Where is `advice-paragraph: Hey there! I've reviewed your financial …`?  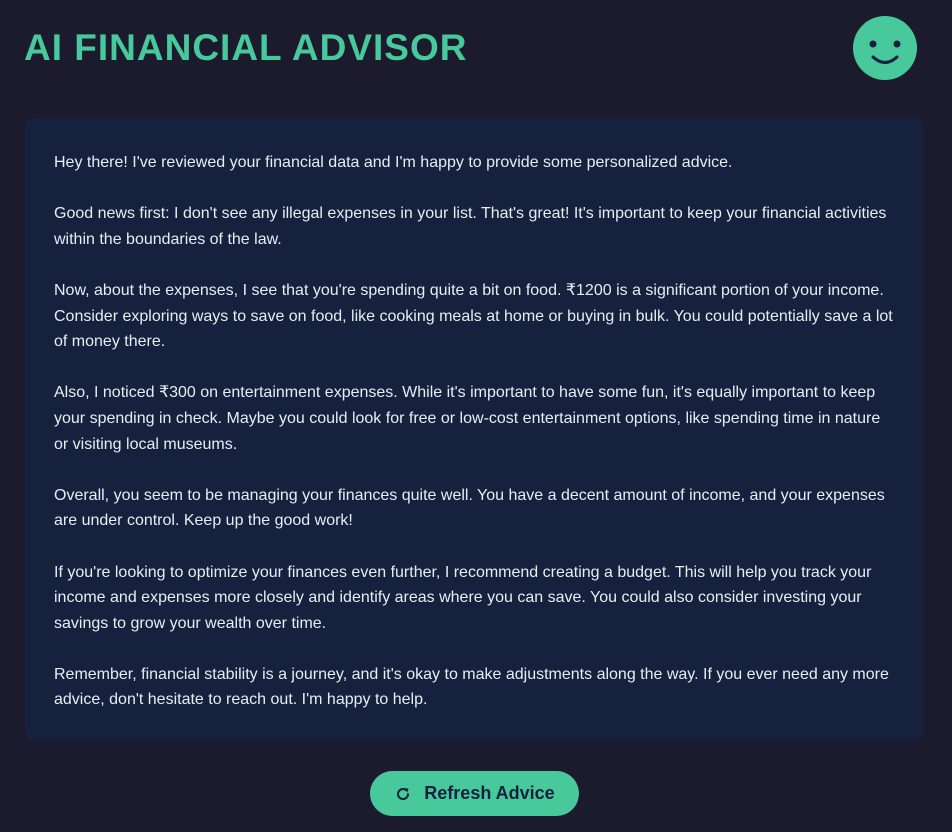 advice-paragraph: Hey there! I've reviewed your financial … is located at coordinates (393, 162).